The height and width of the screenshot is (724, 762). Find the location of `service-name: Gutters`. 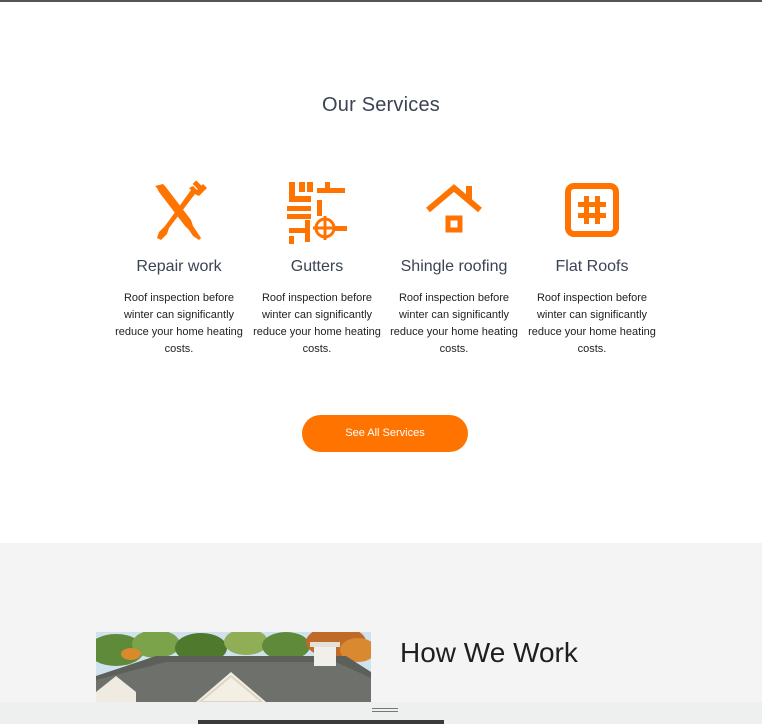

service-name: Gutters is located at coordinates (317, 266).